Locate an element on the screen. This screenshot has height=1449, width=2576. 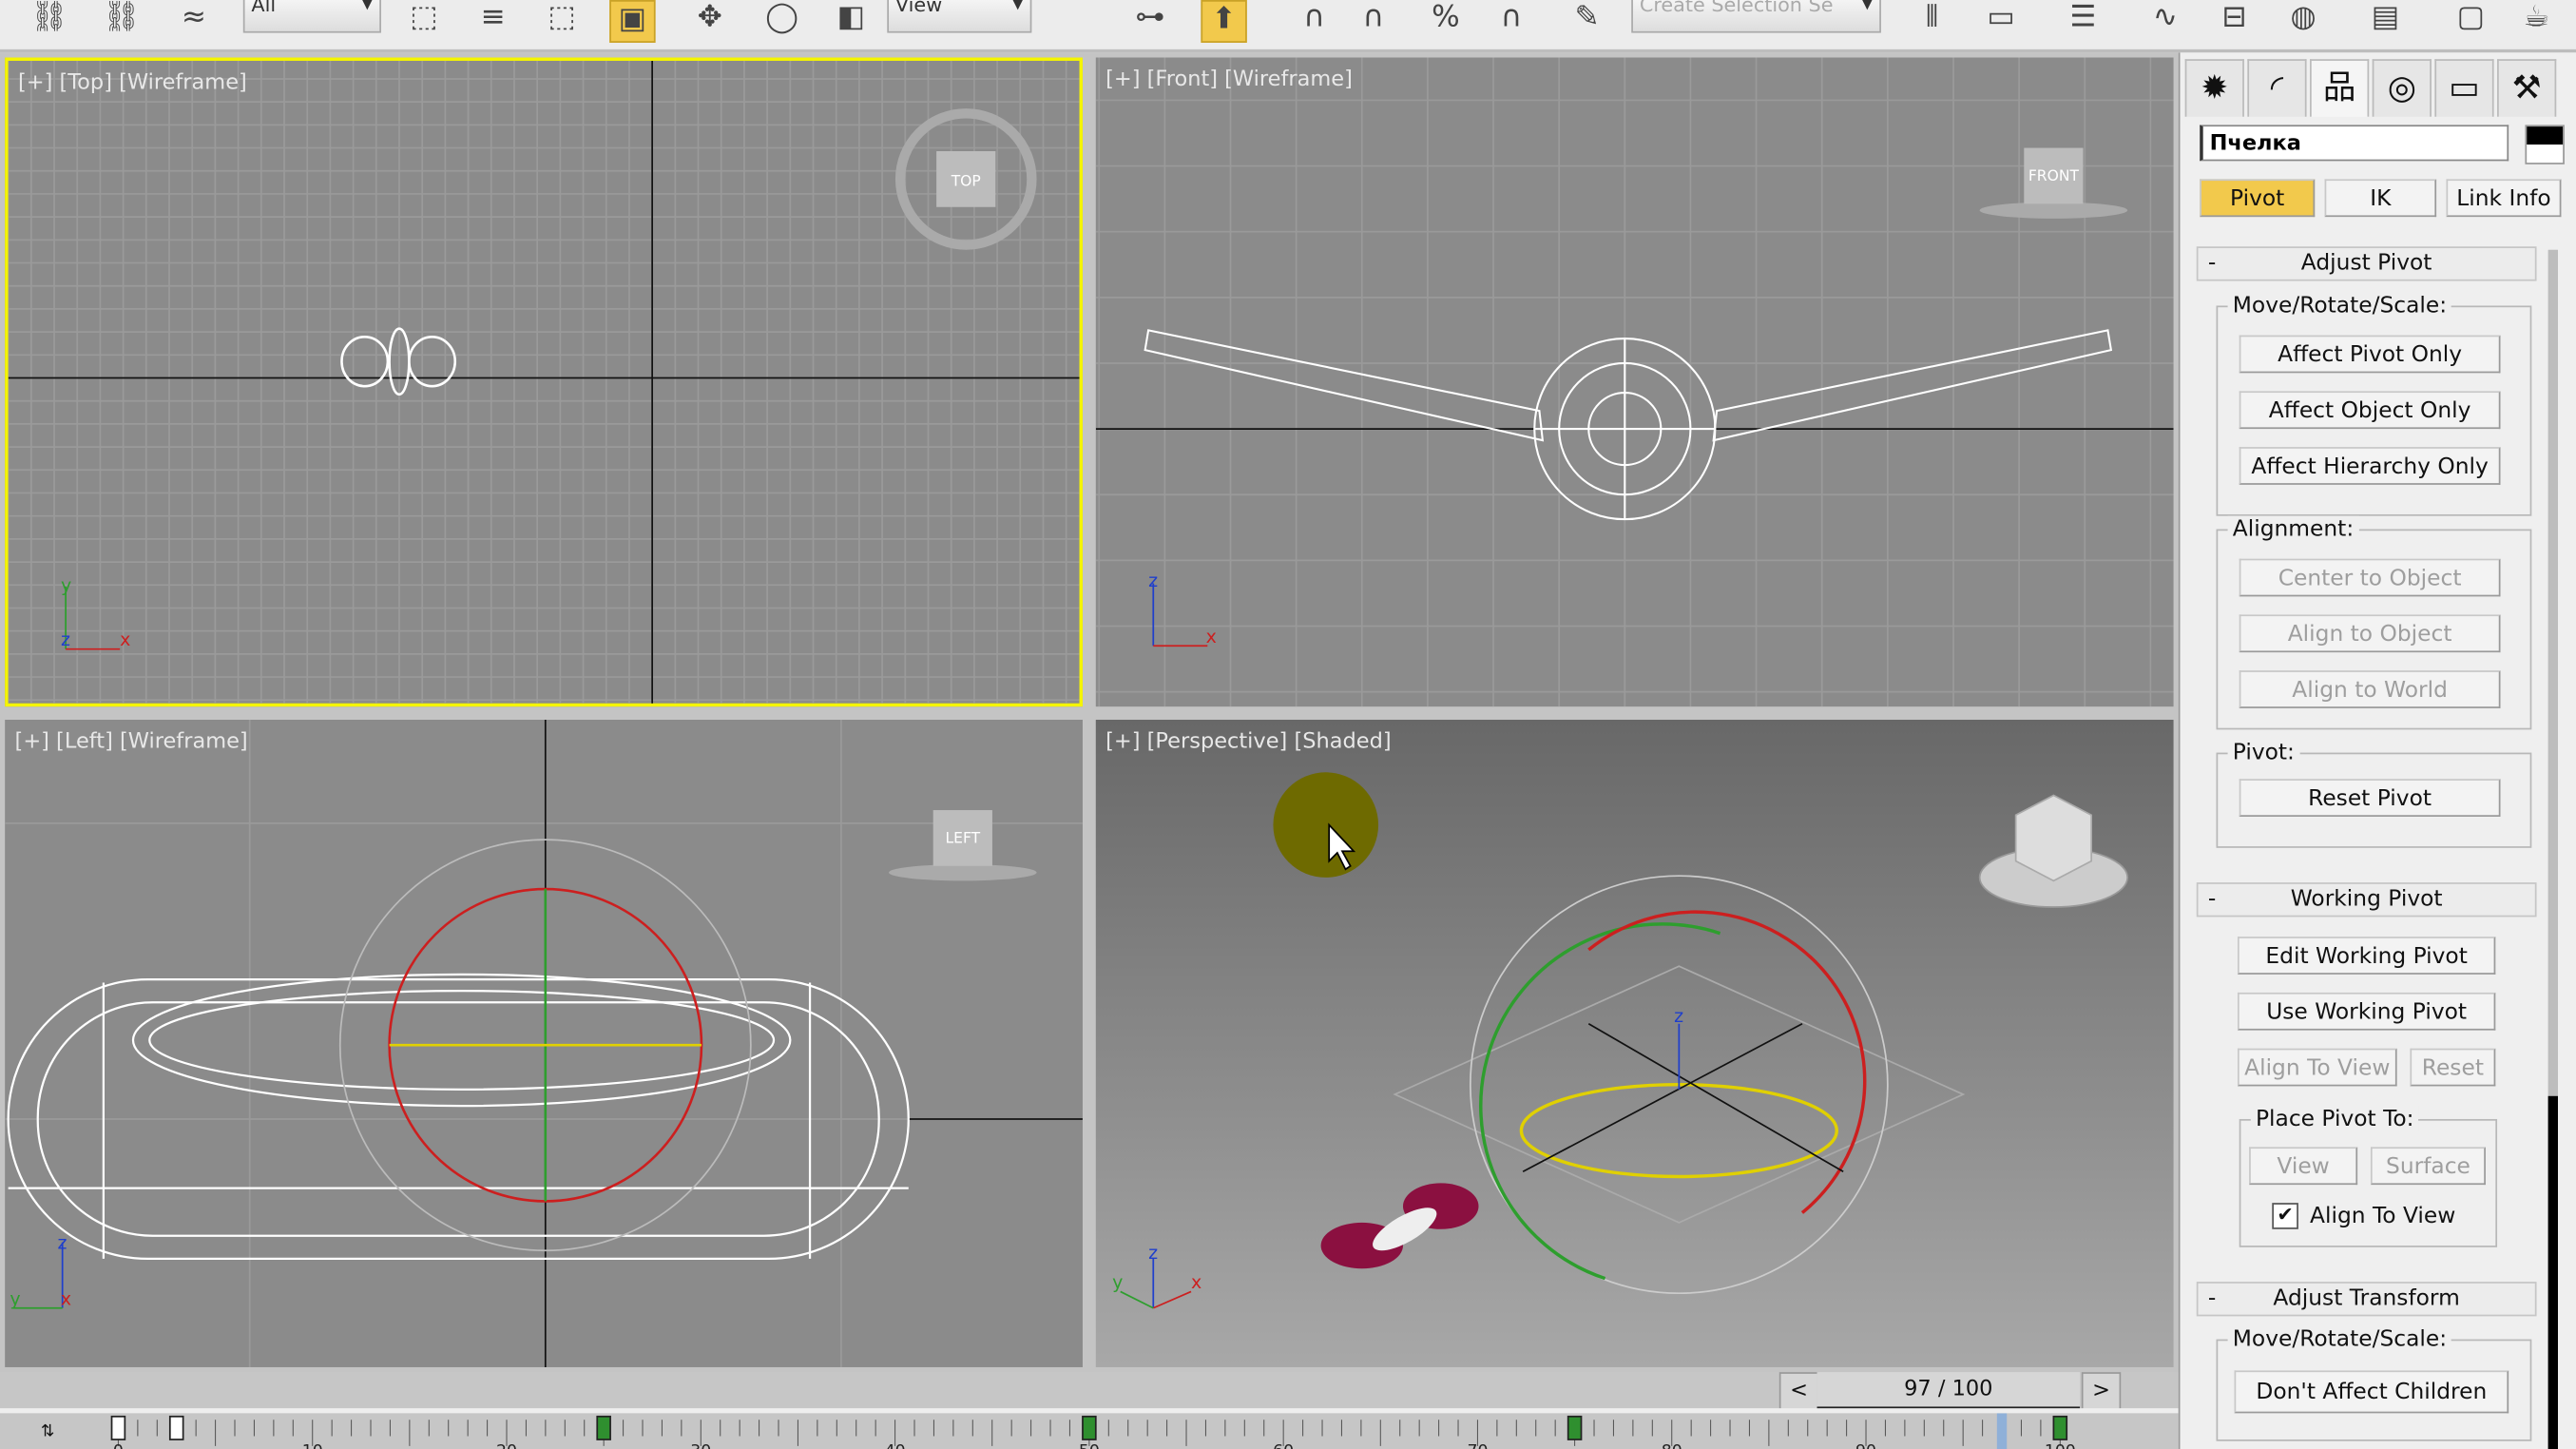
trackbar: 0 10 20 30 40 50 60 70 80 90 100 is located at coordinates (1090, 1431).